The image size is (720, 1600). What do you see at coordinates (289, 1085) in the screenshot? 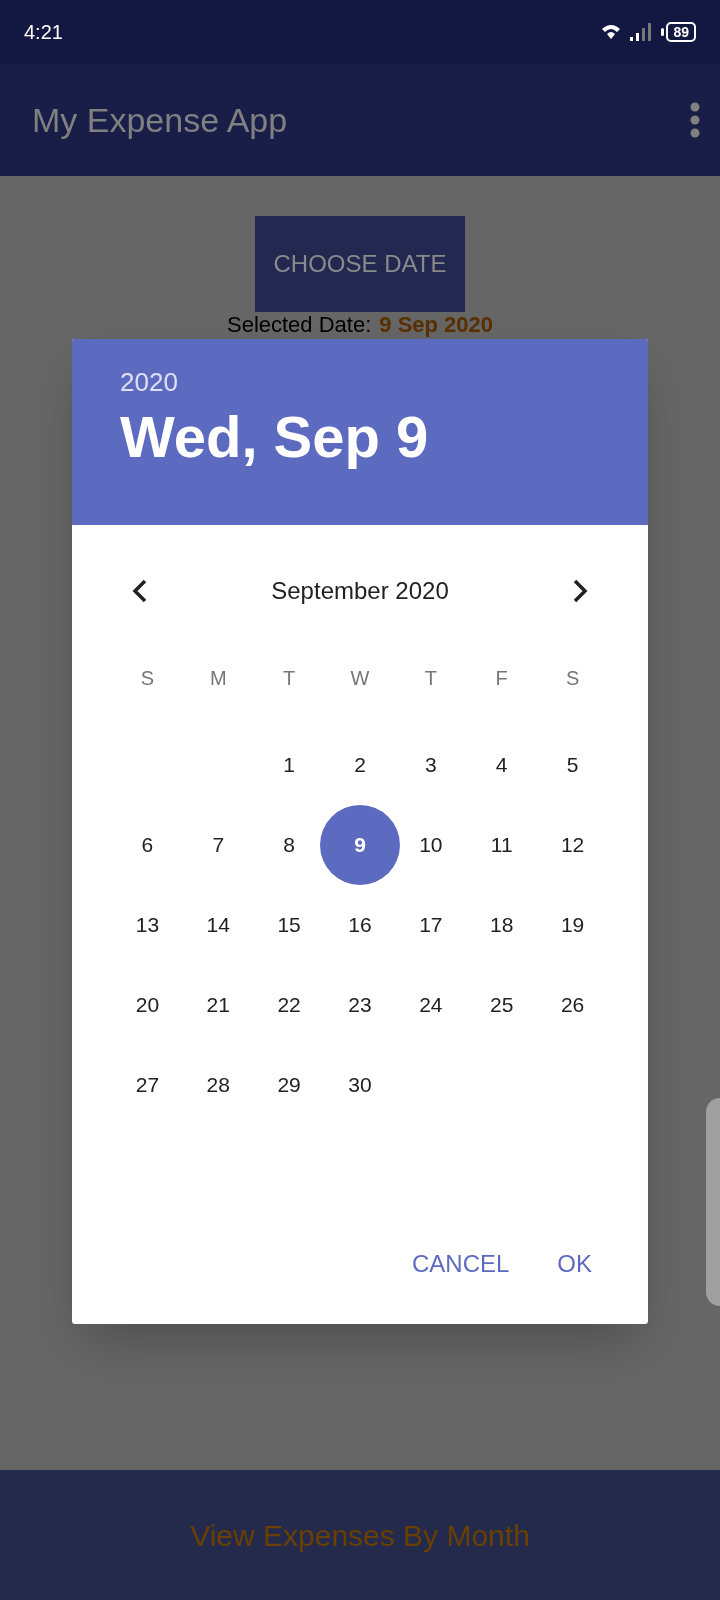
I see `calendar-day: 29` at bounding box center [289, 1085].